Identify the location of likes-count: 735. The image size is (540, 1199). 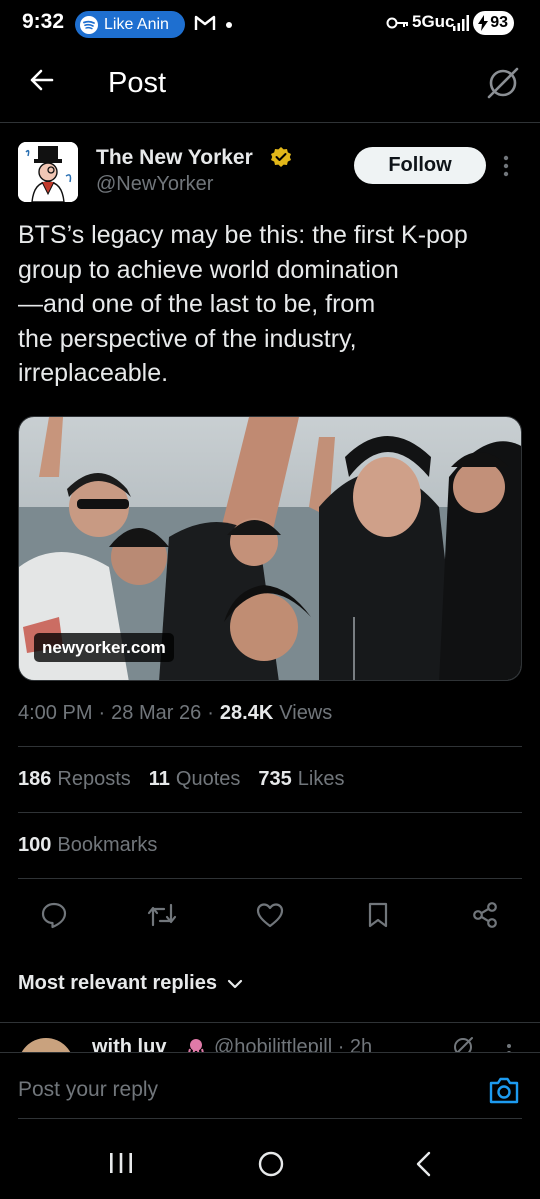
(275, 779).